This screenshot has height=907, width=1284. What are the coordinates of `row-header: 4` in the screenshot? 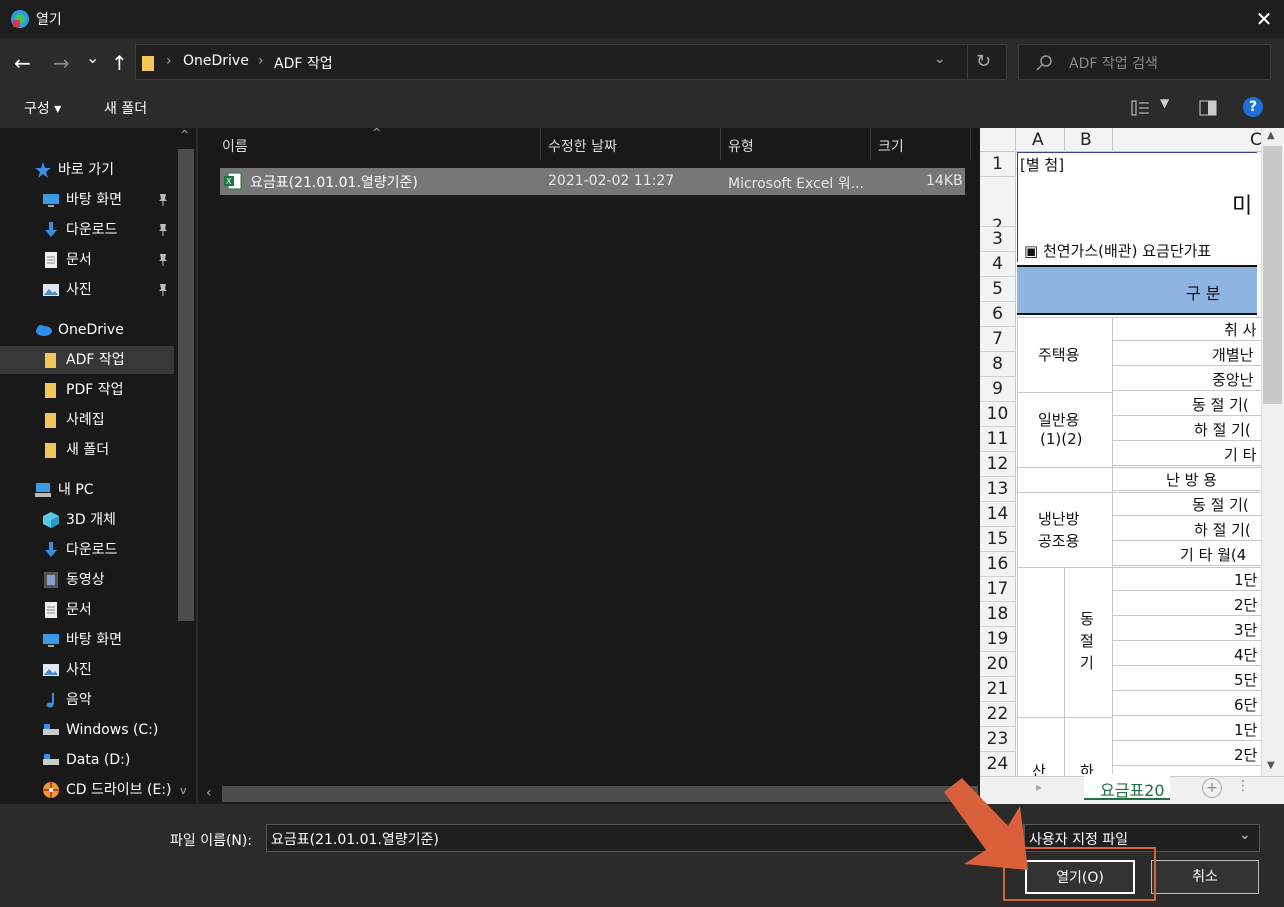 It's located at (998, 264).